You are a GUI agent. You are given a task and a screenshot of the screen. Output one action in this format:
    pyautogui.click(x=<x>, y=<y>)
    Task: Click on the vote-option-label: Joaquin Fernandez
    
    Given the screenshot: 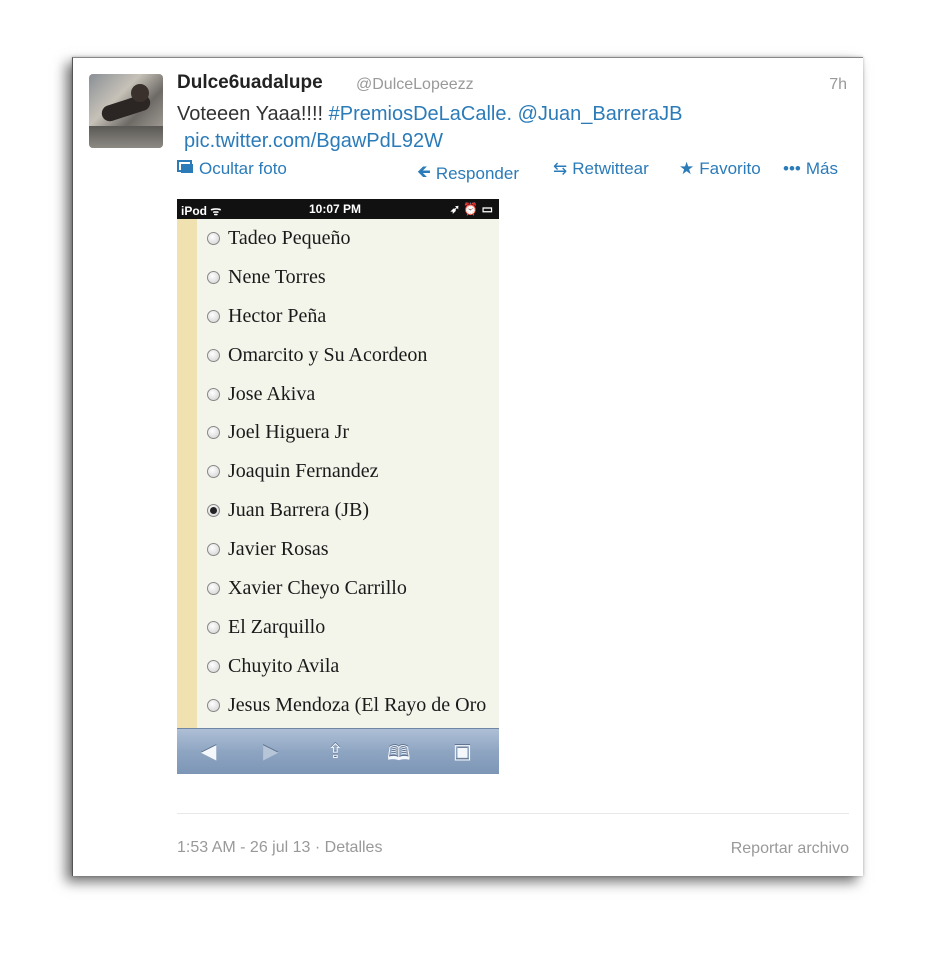 What is the action you would take?
    pyautogui.click(x=303, y=471)
    